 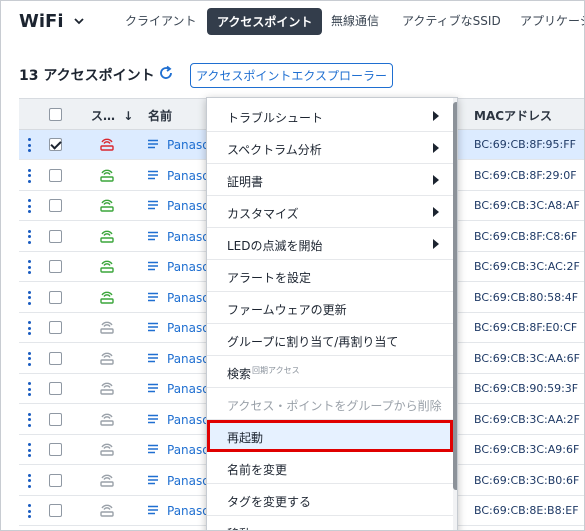 I want to click on tab-applications: アプリケーシ, so click(x=552, y=20).